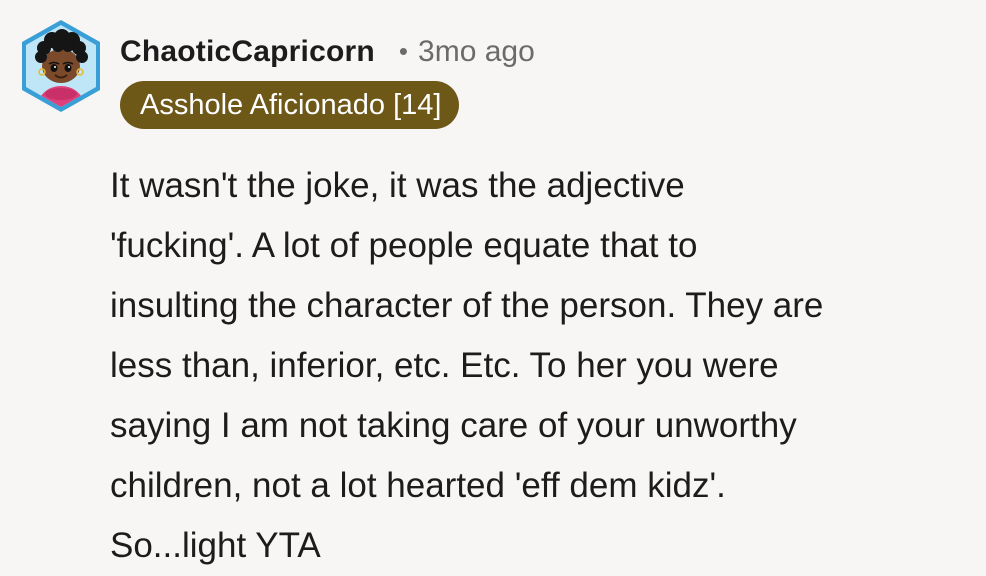  Describe the element at coordinates (397, 185) in the screenshot. I see `comment-body-line: It wasn't the joke, it was the adjective` at that location.